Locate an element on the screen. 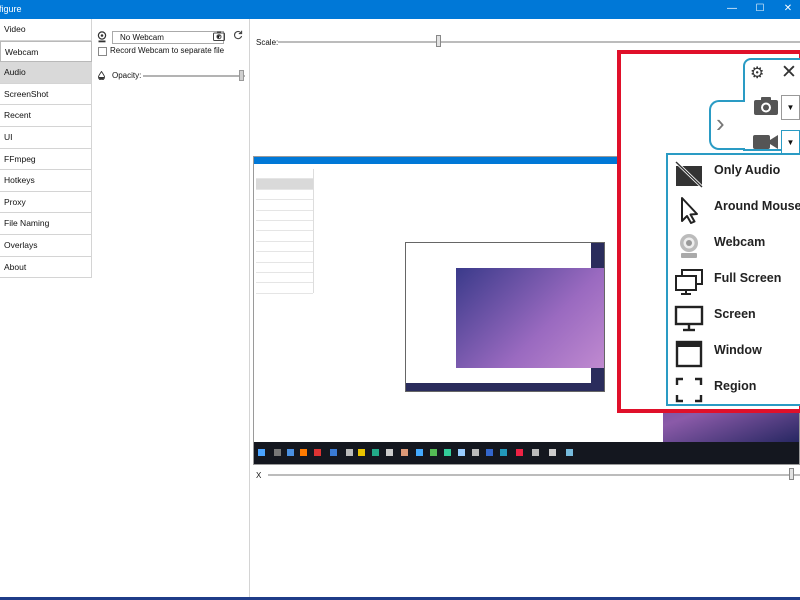 The image size is (800, 600). menu-item-region: Region is located at coordinates (734, 390).